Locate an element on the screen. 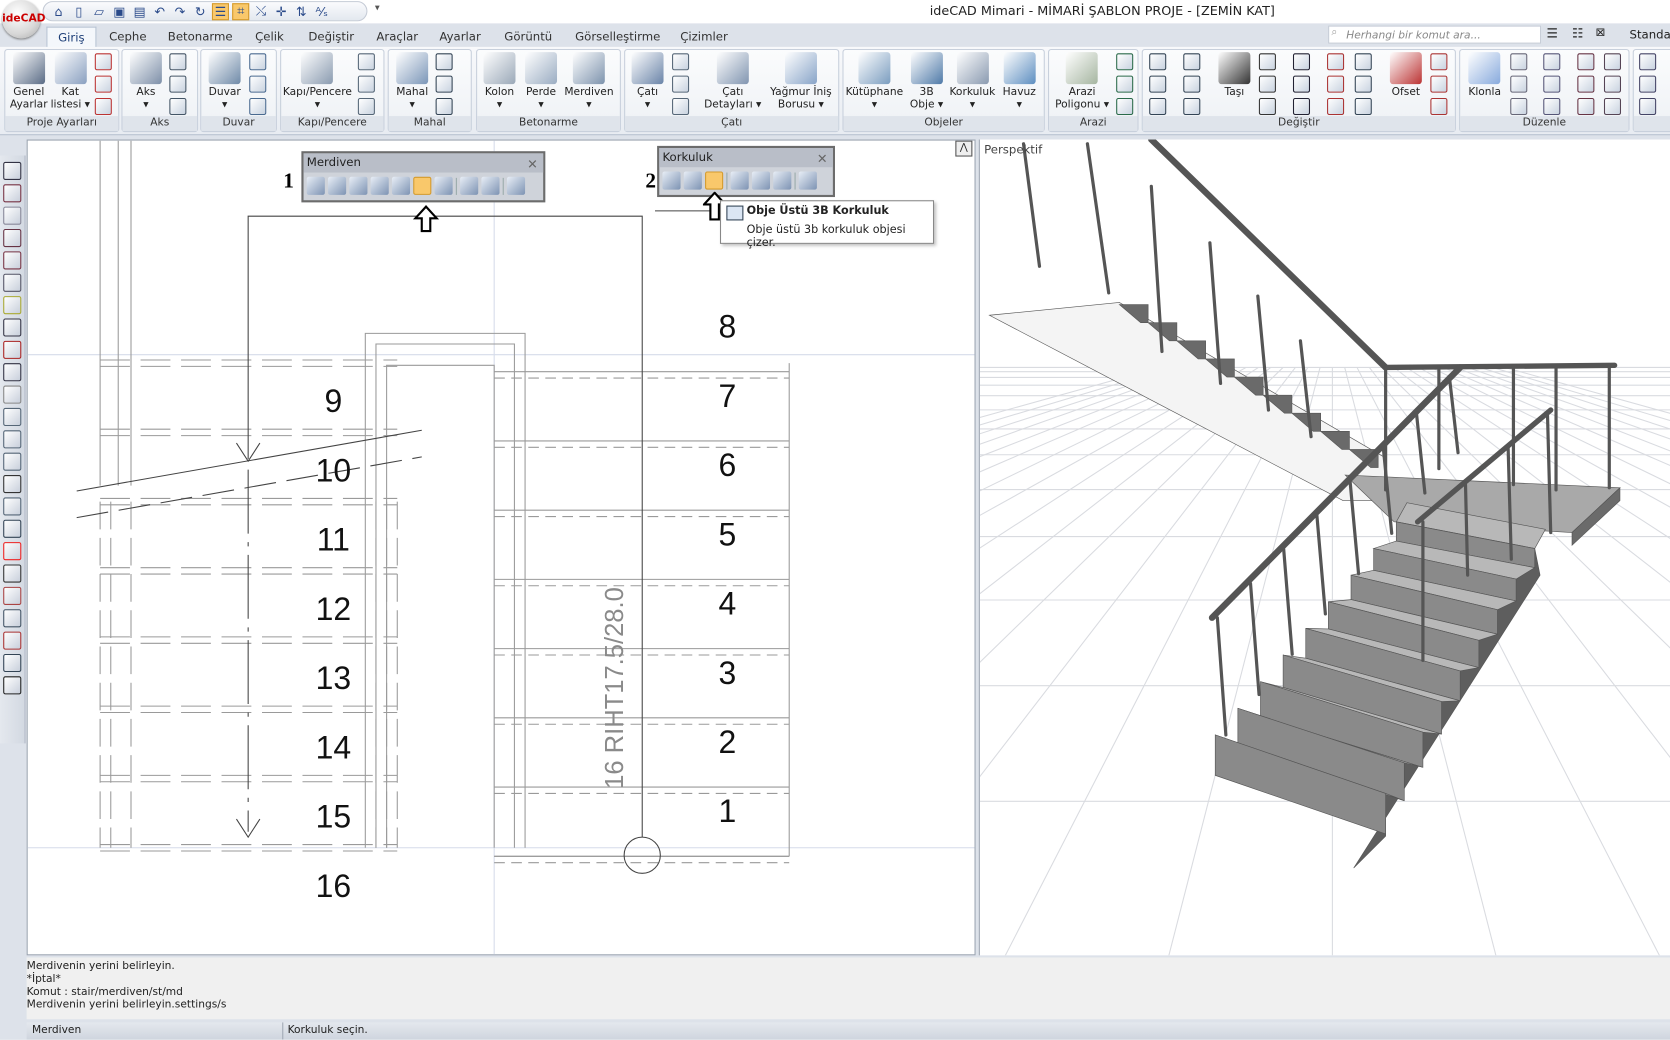 This screenshot has height=1040, width=1670. stair-edit-icon is located at coordinates (401, 185).